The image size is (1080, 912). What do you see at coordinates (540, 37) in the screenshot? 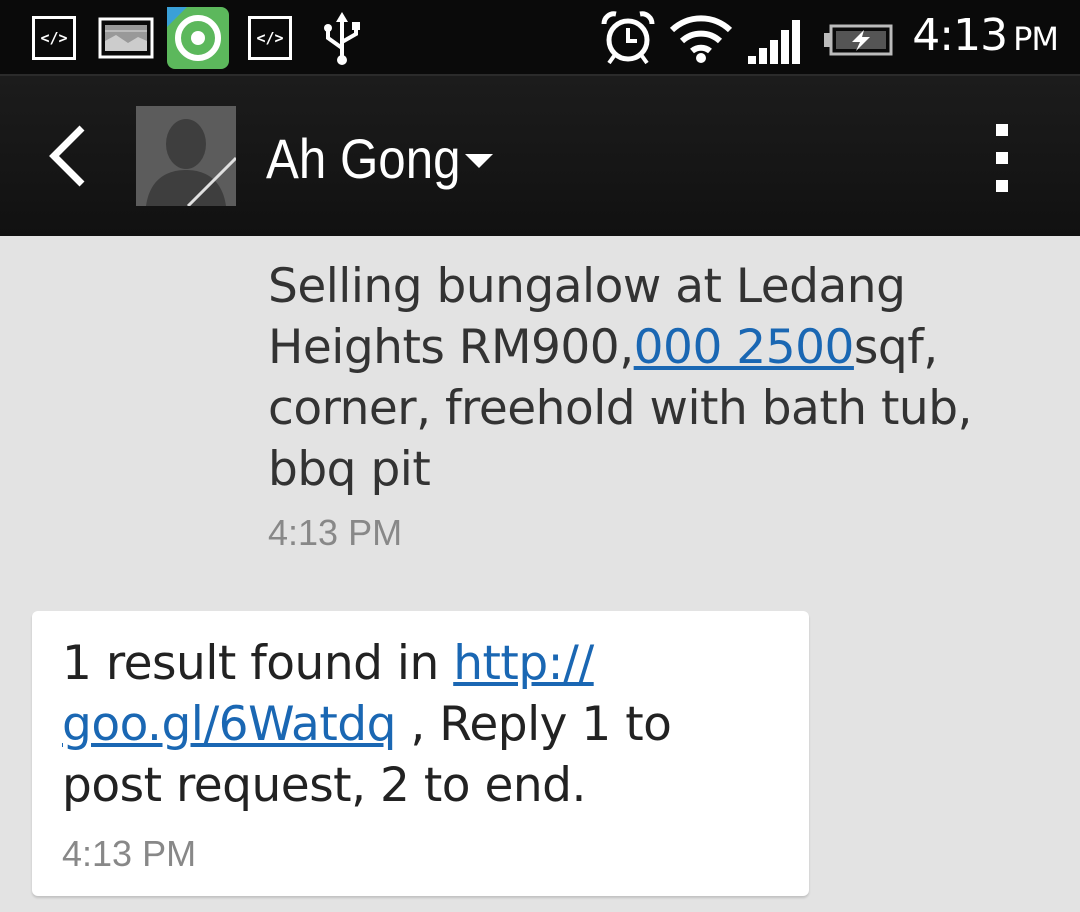
I see `status-bar: </> </> 4:13 PM` at bounding box center [540, 37].